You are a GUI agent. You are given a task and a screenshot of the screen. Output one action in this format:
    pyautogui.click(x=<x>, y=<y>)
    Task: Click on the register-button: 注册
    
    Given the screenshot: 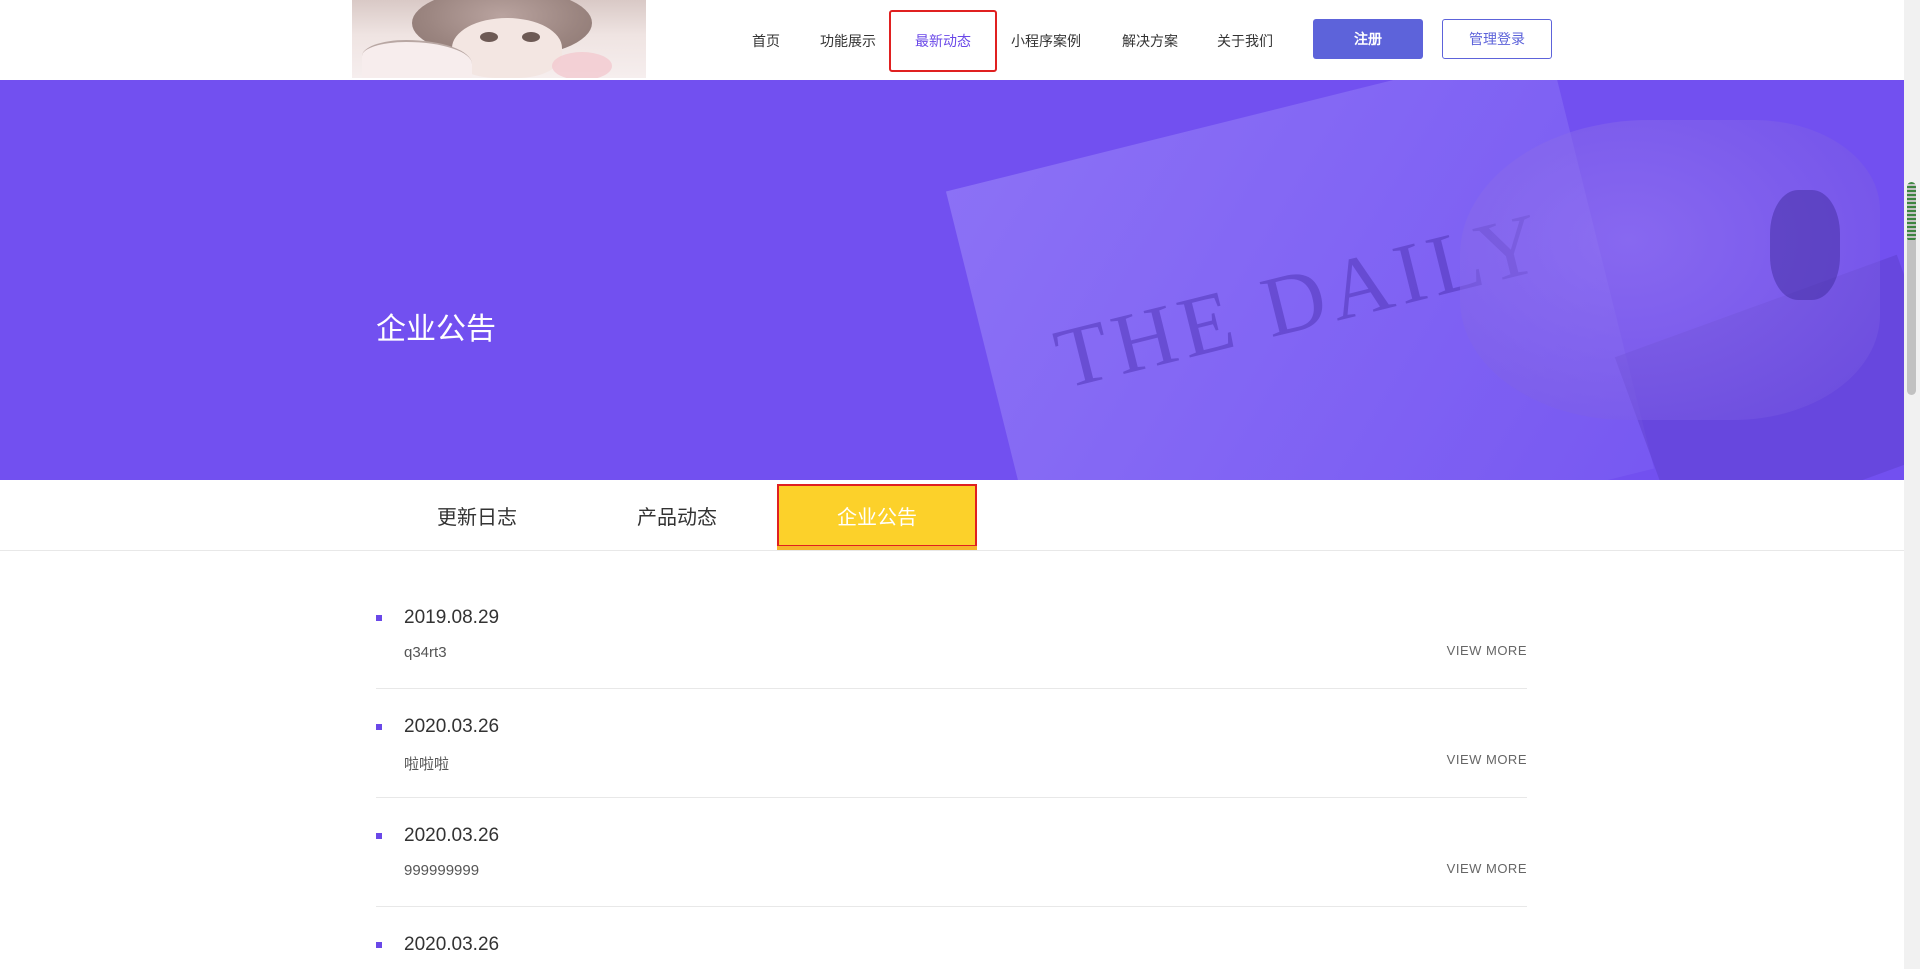 What is the action you would take?
    pyautogui.click(x=1368, y=39)
    